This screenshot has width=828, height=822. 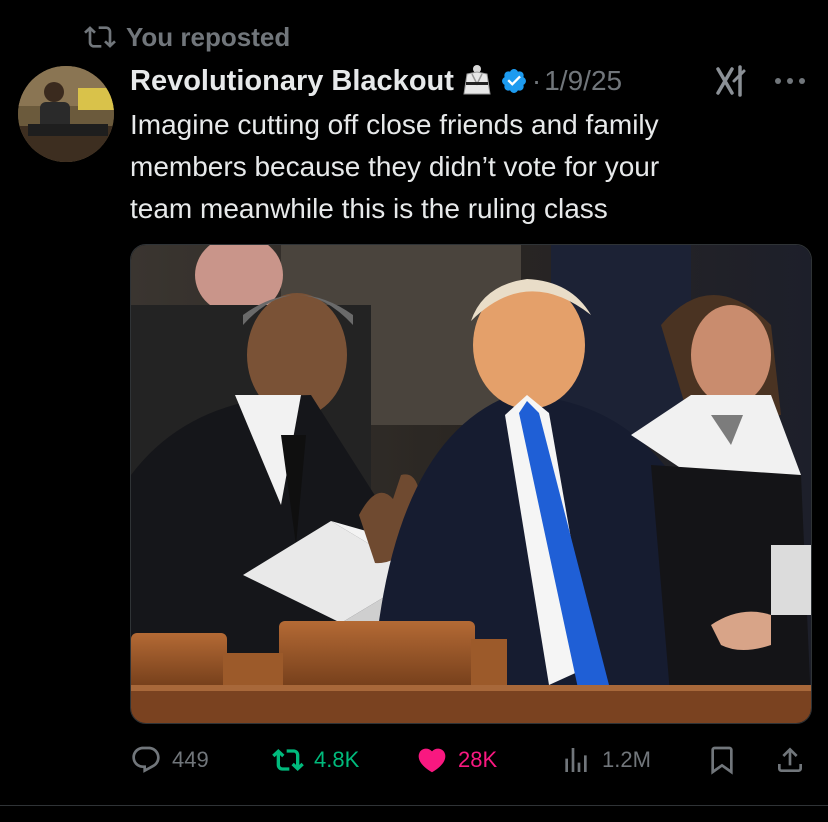 What do you see at coordinates (732, 81) in the screenshot?
I see `grok-icon` at bounding box center [732, 81].